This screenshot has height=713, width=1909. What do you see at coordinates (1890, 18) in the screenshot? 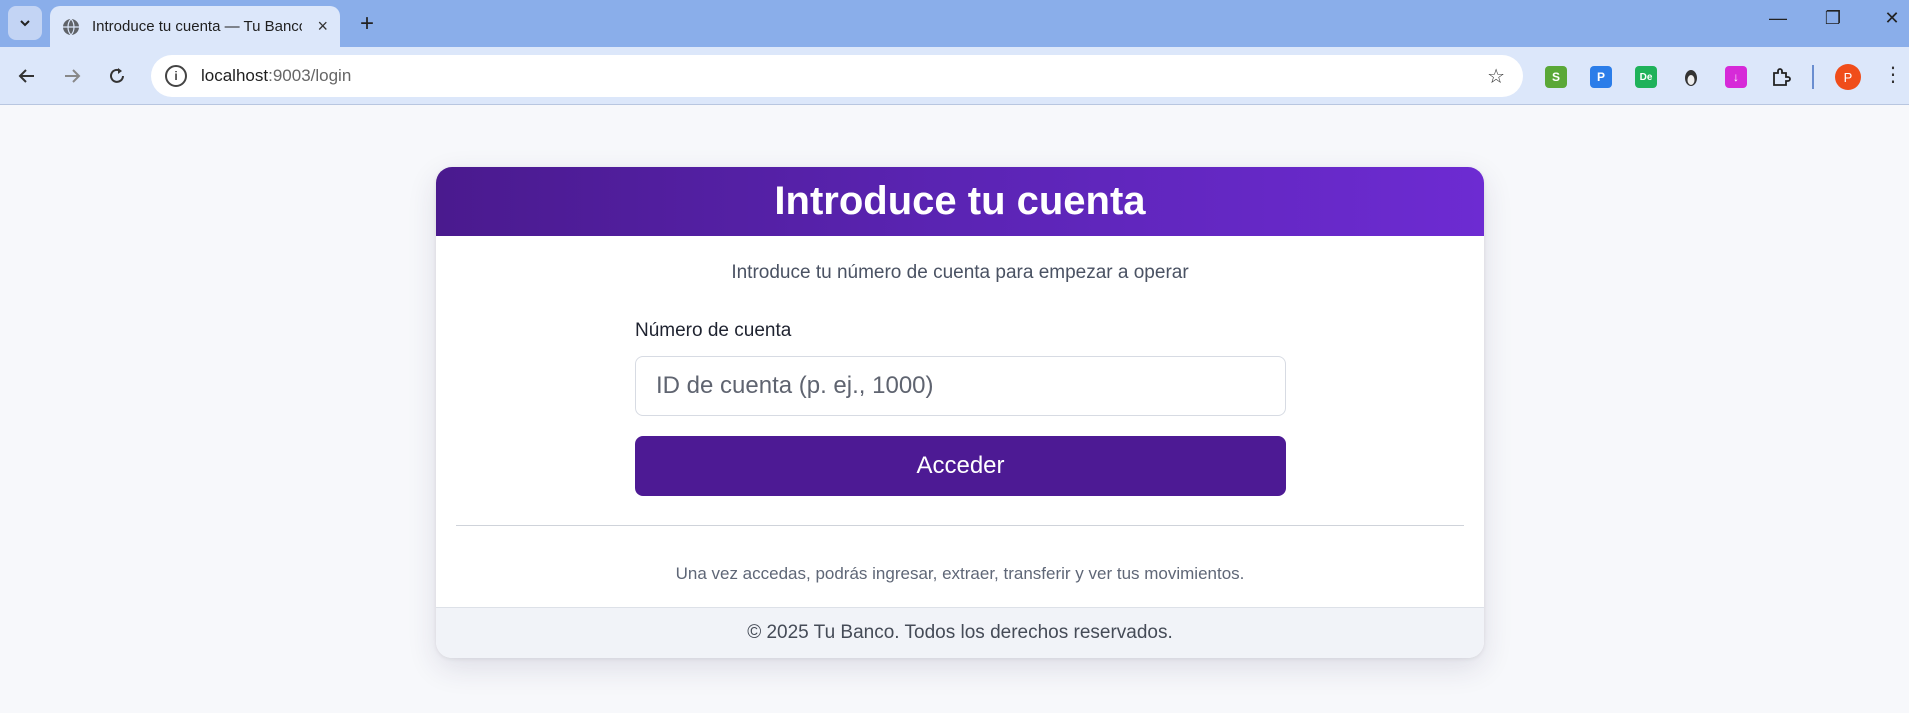
I see `close-window-button: ✕` at bounding box center [1890, 18].